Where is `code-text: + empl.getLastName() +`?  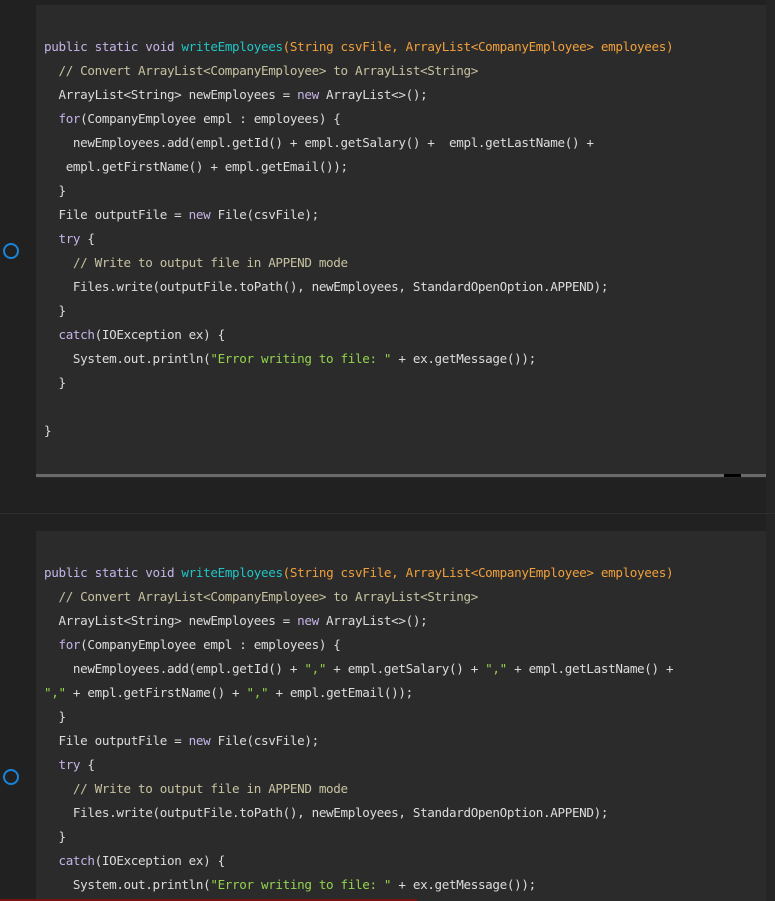
code-text: + empl.getLastName() + is located at coordinates (590, 668).